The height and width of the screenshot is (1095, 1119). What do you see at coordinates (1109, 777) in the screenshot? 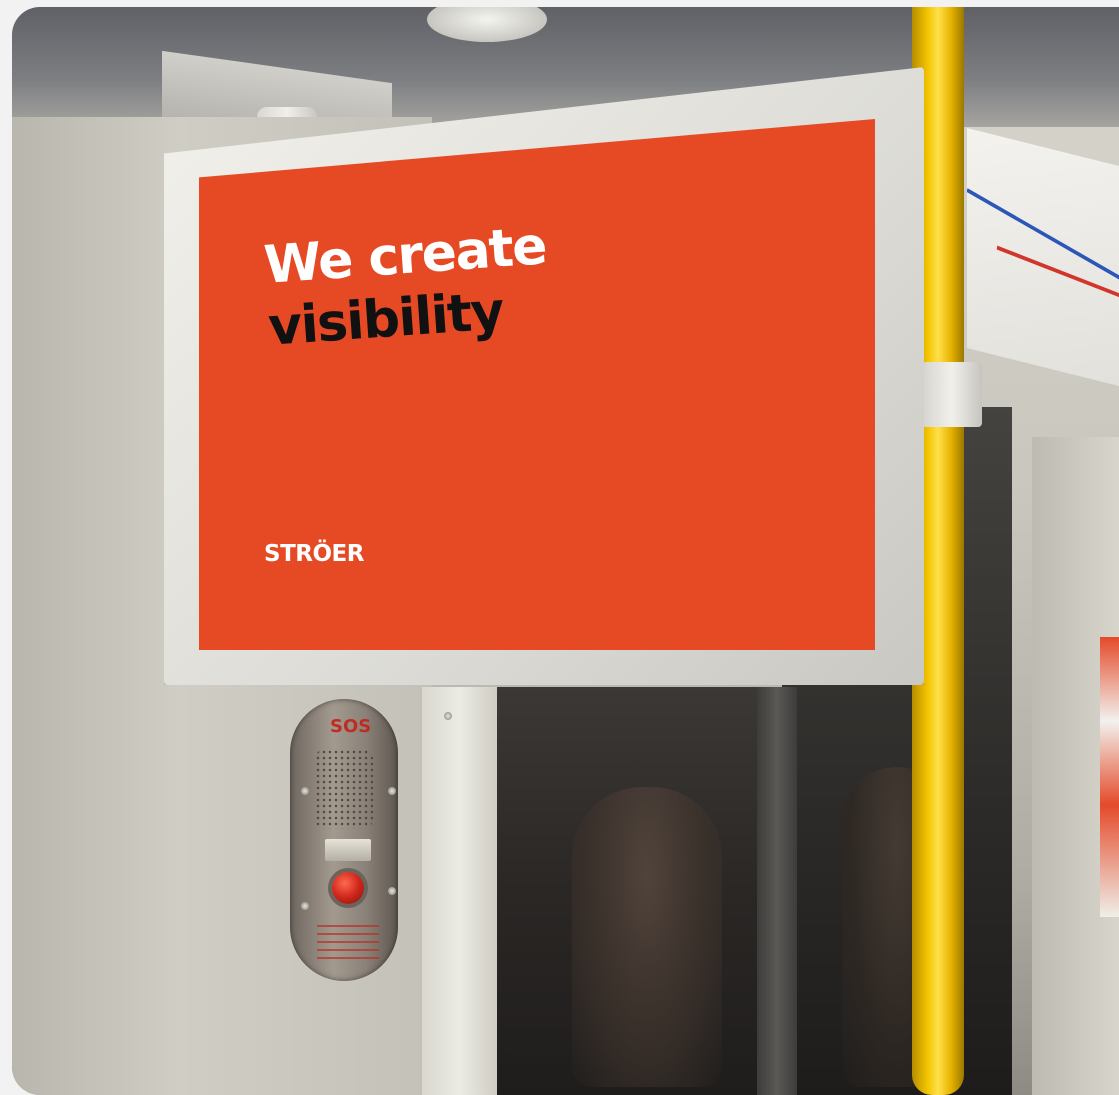
I see `wall-sticker` at bounding box center [1109, 777].